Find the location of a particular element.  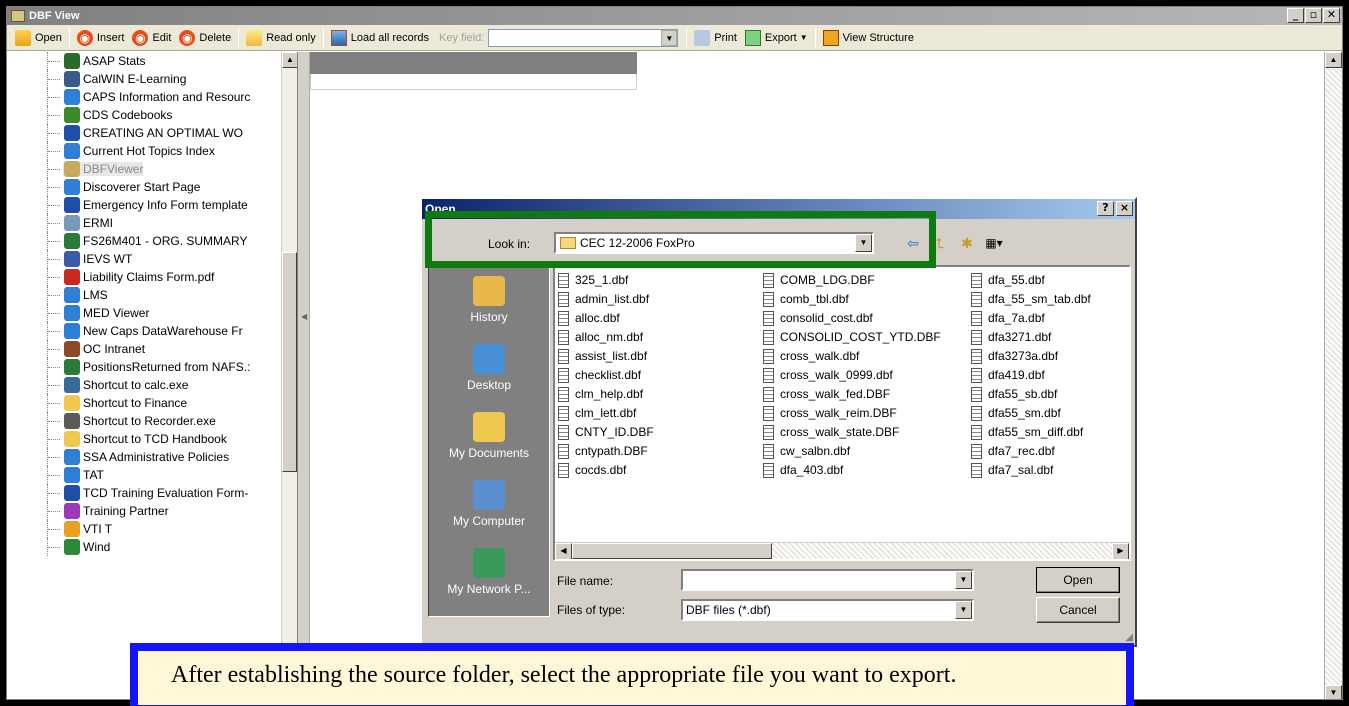

grid-scrollbar: ▲ ▼ is located at coordinates (1333, 375).